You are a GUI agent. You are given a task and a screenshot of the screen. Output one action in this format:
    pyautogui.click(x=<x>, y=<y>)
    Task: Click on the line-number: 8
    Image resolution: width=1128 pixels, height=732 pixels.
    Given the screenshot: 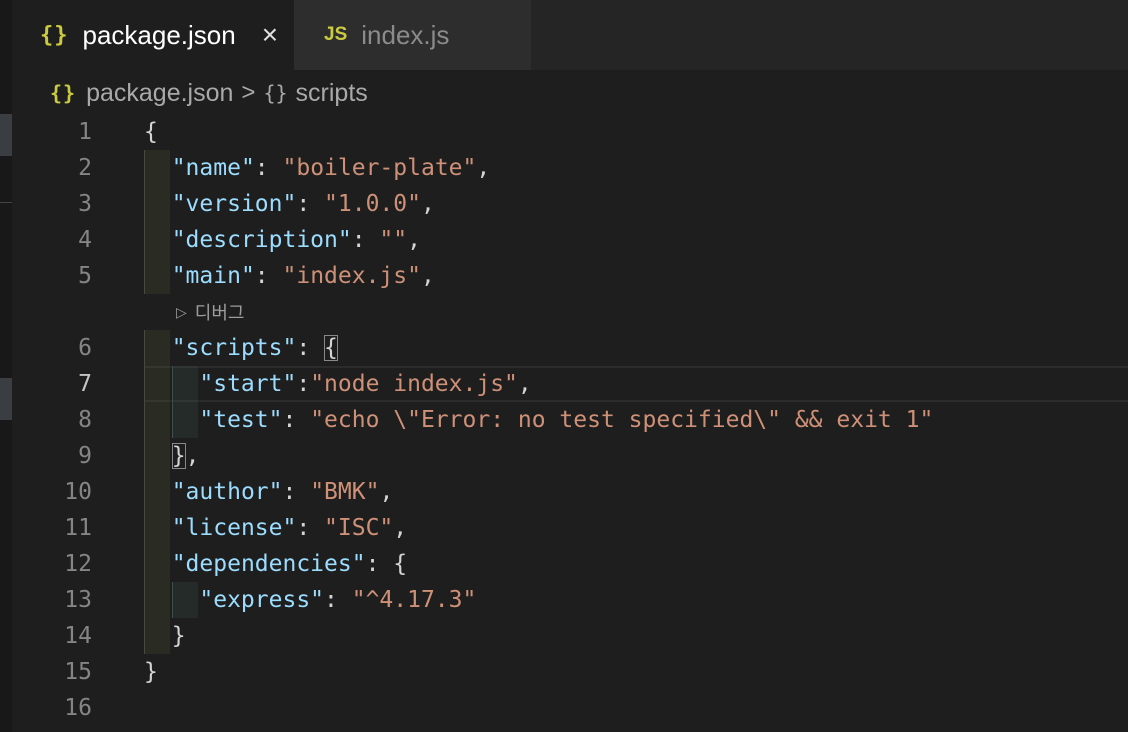 What is the action you would take?
    pyautogui.click(x=85, y=420)
    